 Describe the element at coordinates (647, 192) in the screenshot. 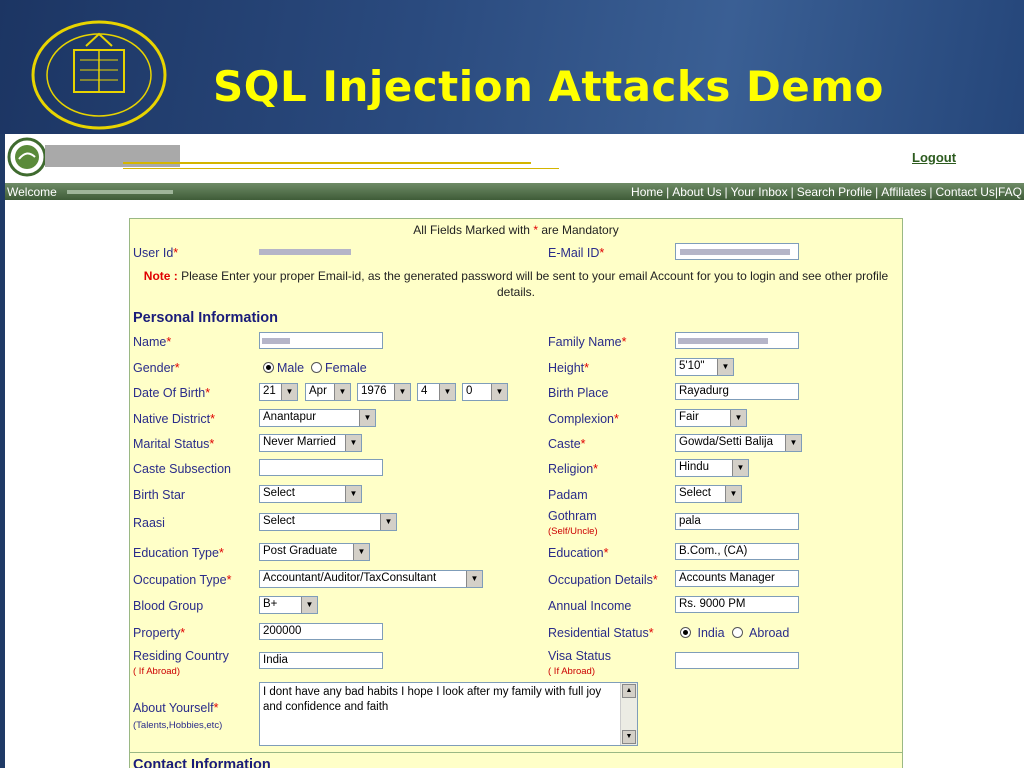

I see `nav-home: Home` at that location.